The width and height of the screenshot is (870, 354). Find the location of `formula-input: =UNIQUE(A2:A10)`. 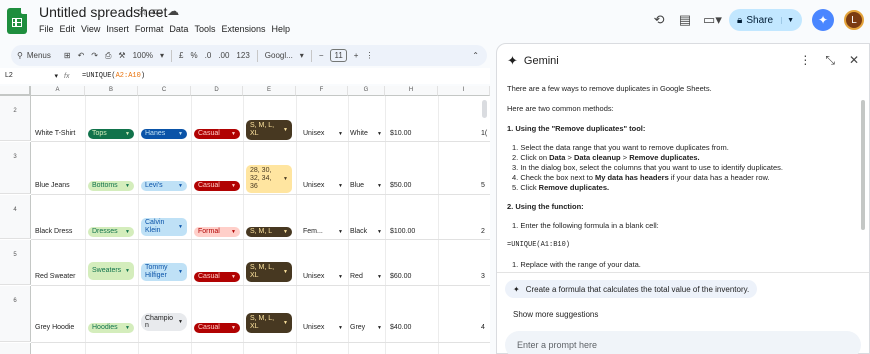

formula-input: =UNIQUE(A2:A10) is located at coordinates (113, 76).